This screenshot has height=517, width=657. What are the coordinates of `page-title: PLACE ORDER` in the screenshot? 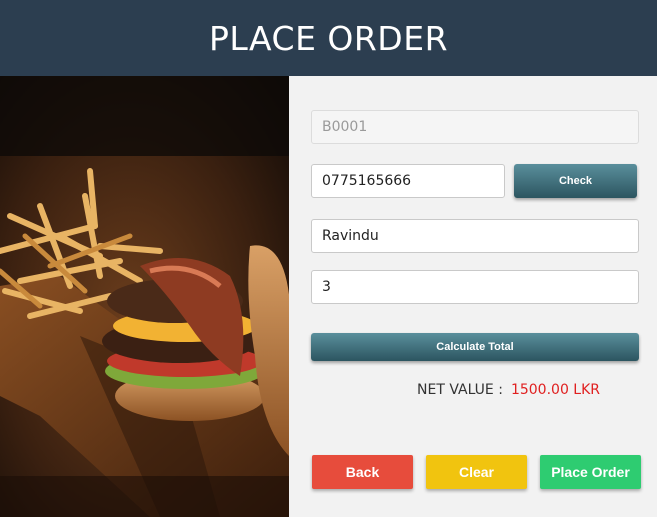 It's located at (328, 38).